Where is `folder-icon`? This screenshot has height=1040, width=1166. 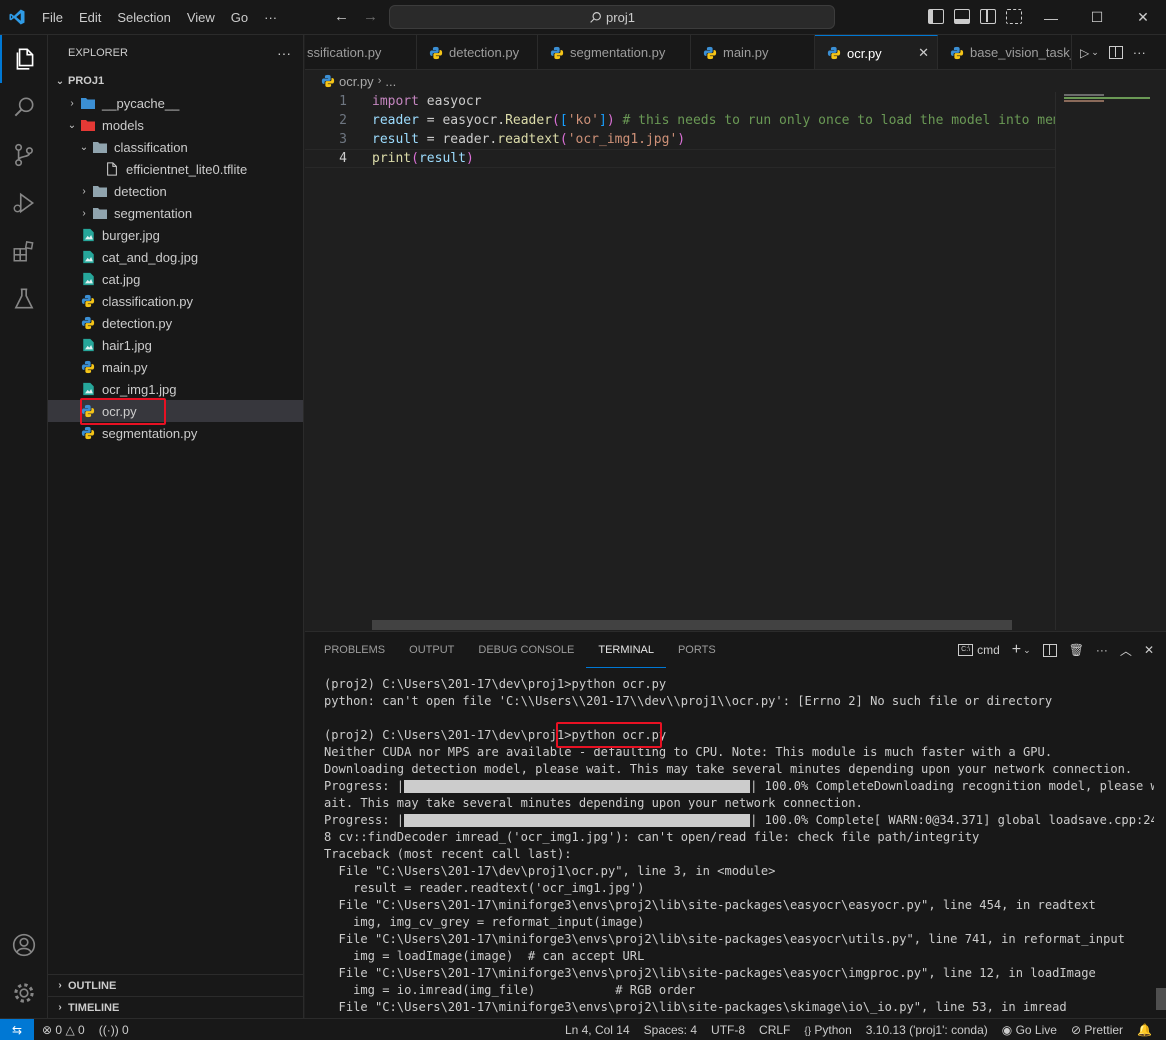 folder-icon is located at coordinates (100, 213).